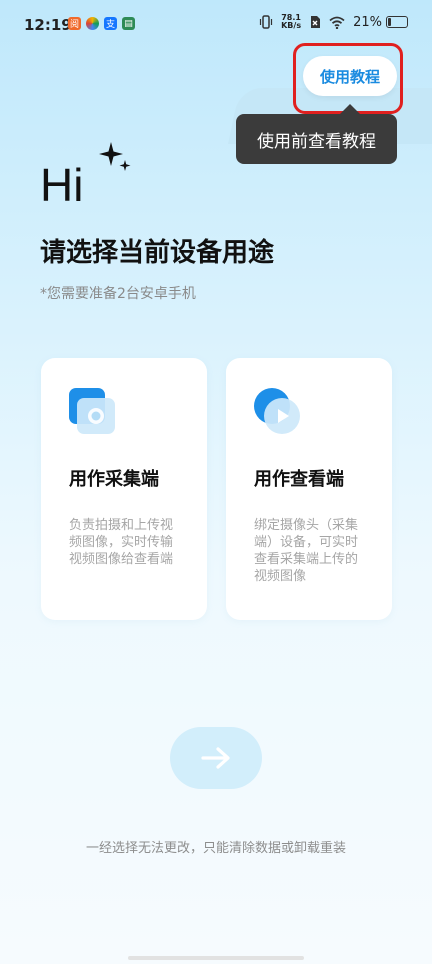 This screenshot has height=964, width=432. I want to click on colorful-app-icon, so click(92, 23).